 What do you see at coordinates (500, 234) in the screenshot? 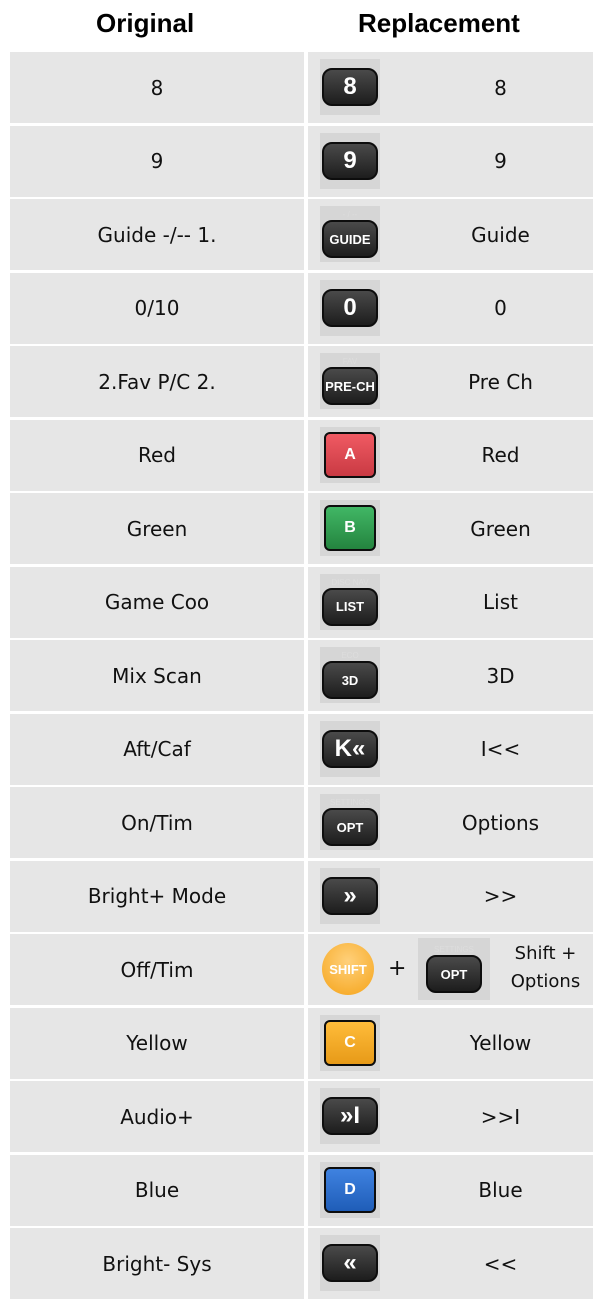
I see `replacement-label: Guide` at bounding box center [500, 234].